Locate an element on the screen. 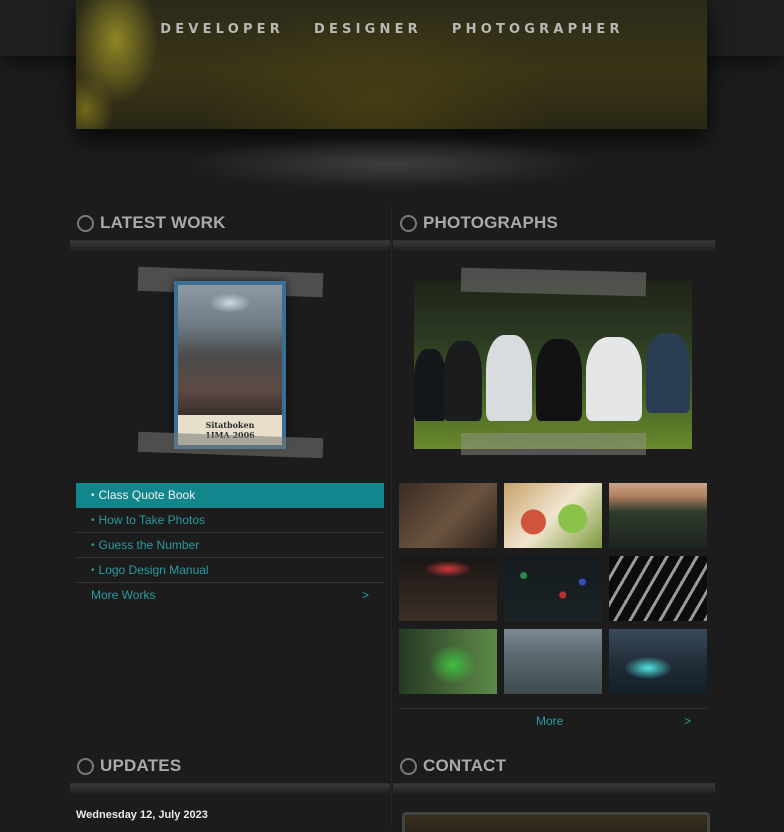 The image size is (784, 832). work-item-label: Class Quote Book is located at coordinates (147, 495).